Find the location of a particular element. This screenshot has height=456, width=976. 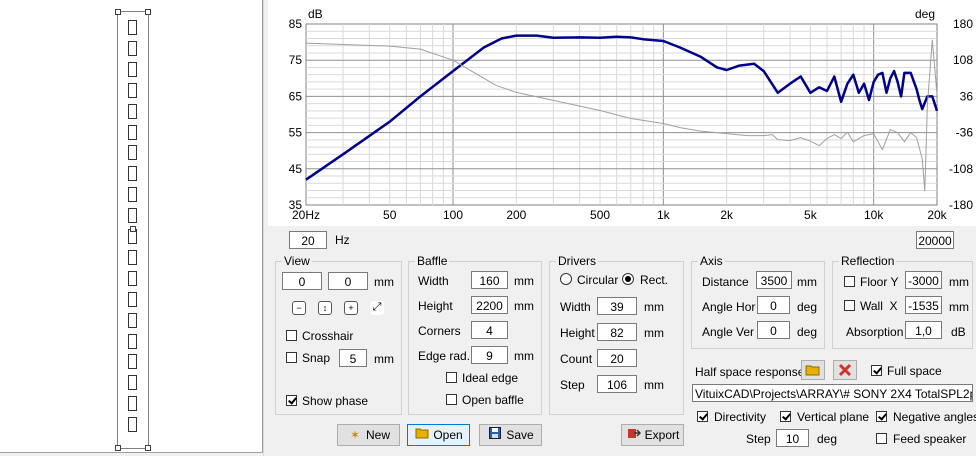

y-left-tick-label: 35 is located at coordinates (296, 205).